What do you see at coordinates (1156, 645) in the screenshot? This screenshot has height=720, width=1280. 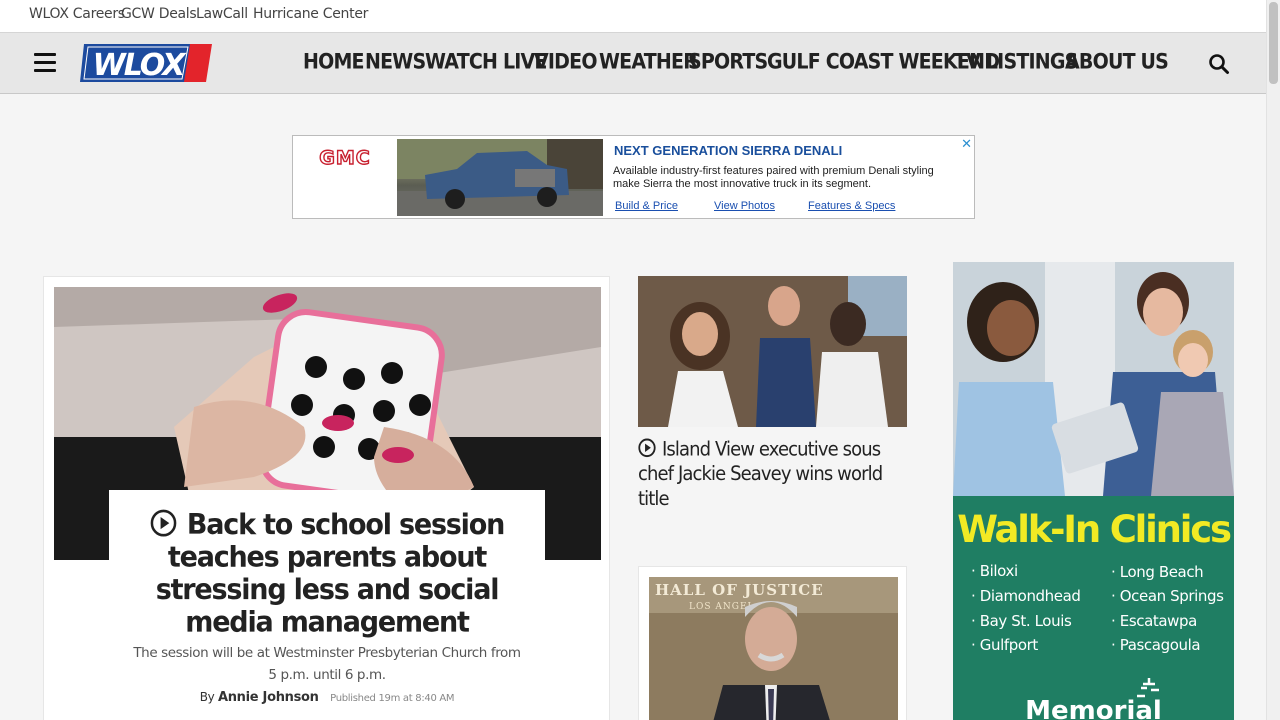 I see `clinic-location: · Pascagoula` at bounding box center [1156, 645].